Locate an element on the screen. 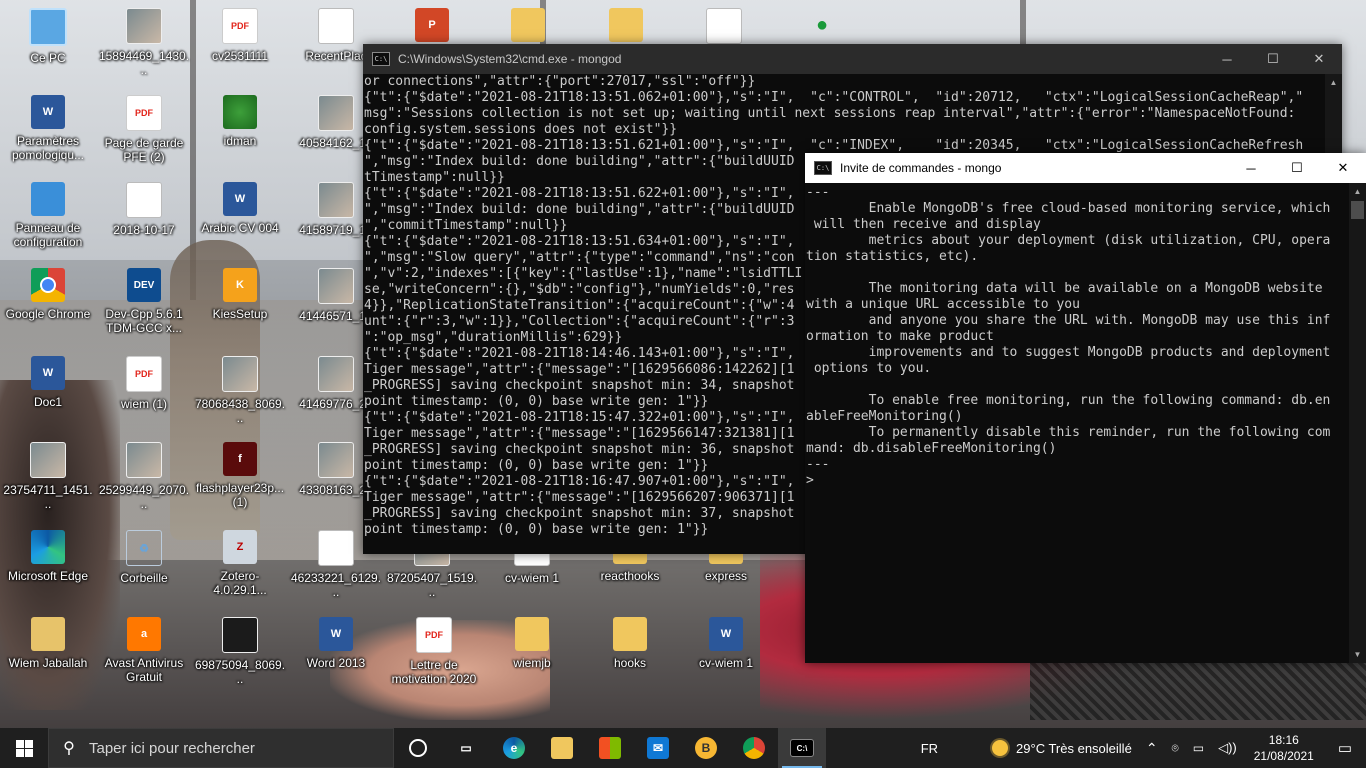 This screenshot has height=768, width=1366. taskbar-edge: e is located at coordinates (514, 748).